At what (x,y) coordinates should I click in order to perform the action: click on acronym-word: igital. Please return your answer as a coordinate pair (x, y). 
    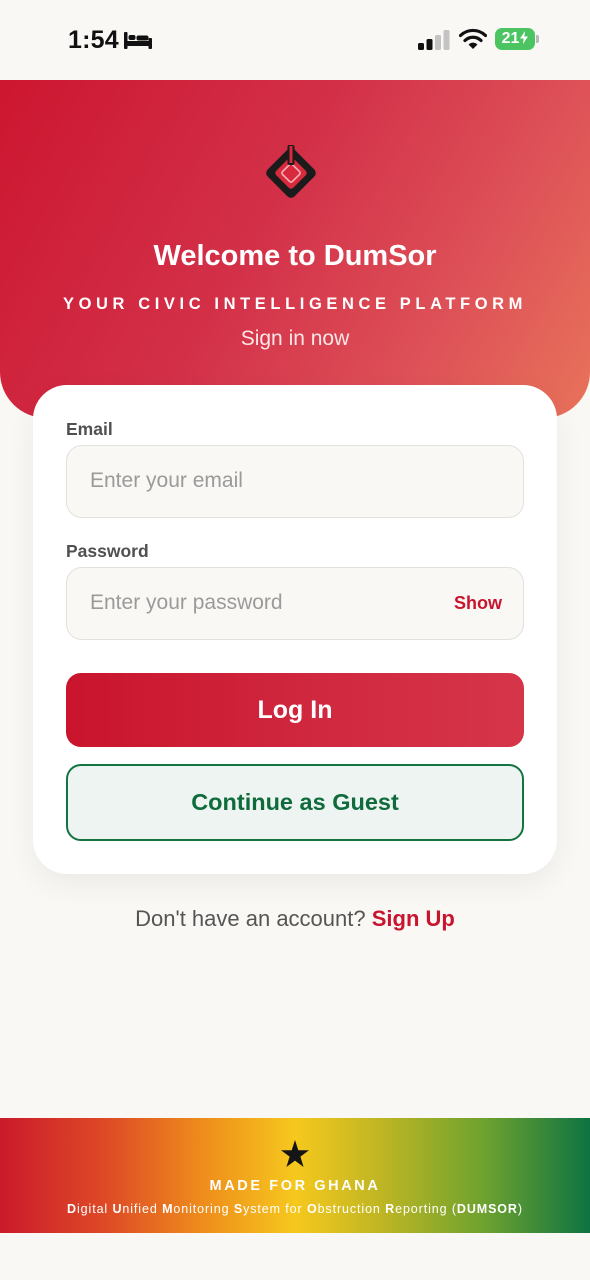
    Looking at the image, I should click on (94, 1209).